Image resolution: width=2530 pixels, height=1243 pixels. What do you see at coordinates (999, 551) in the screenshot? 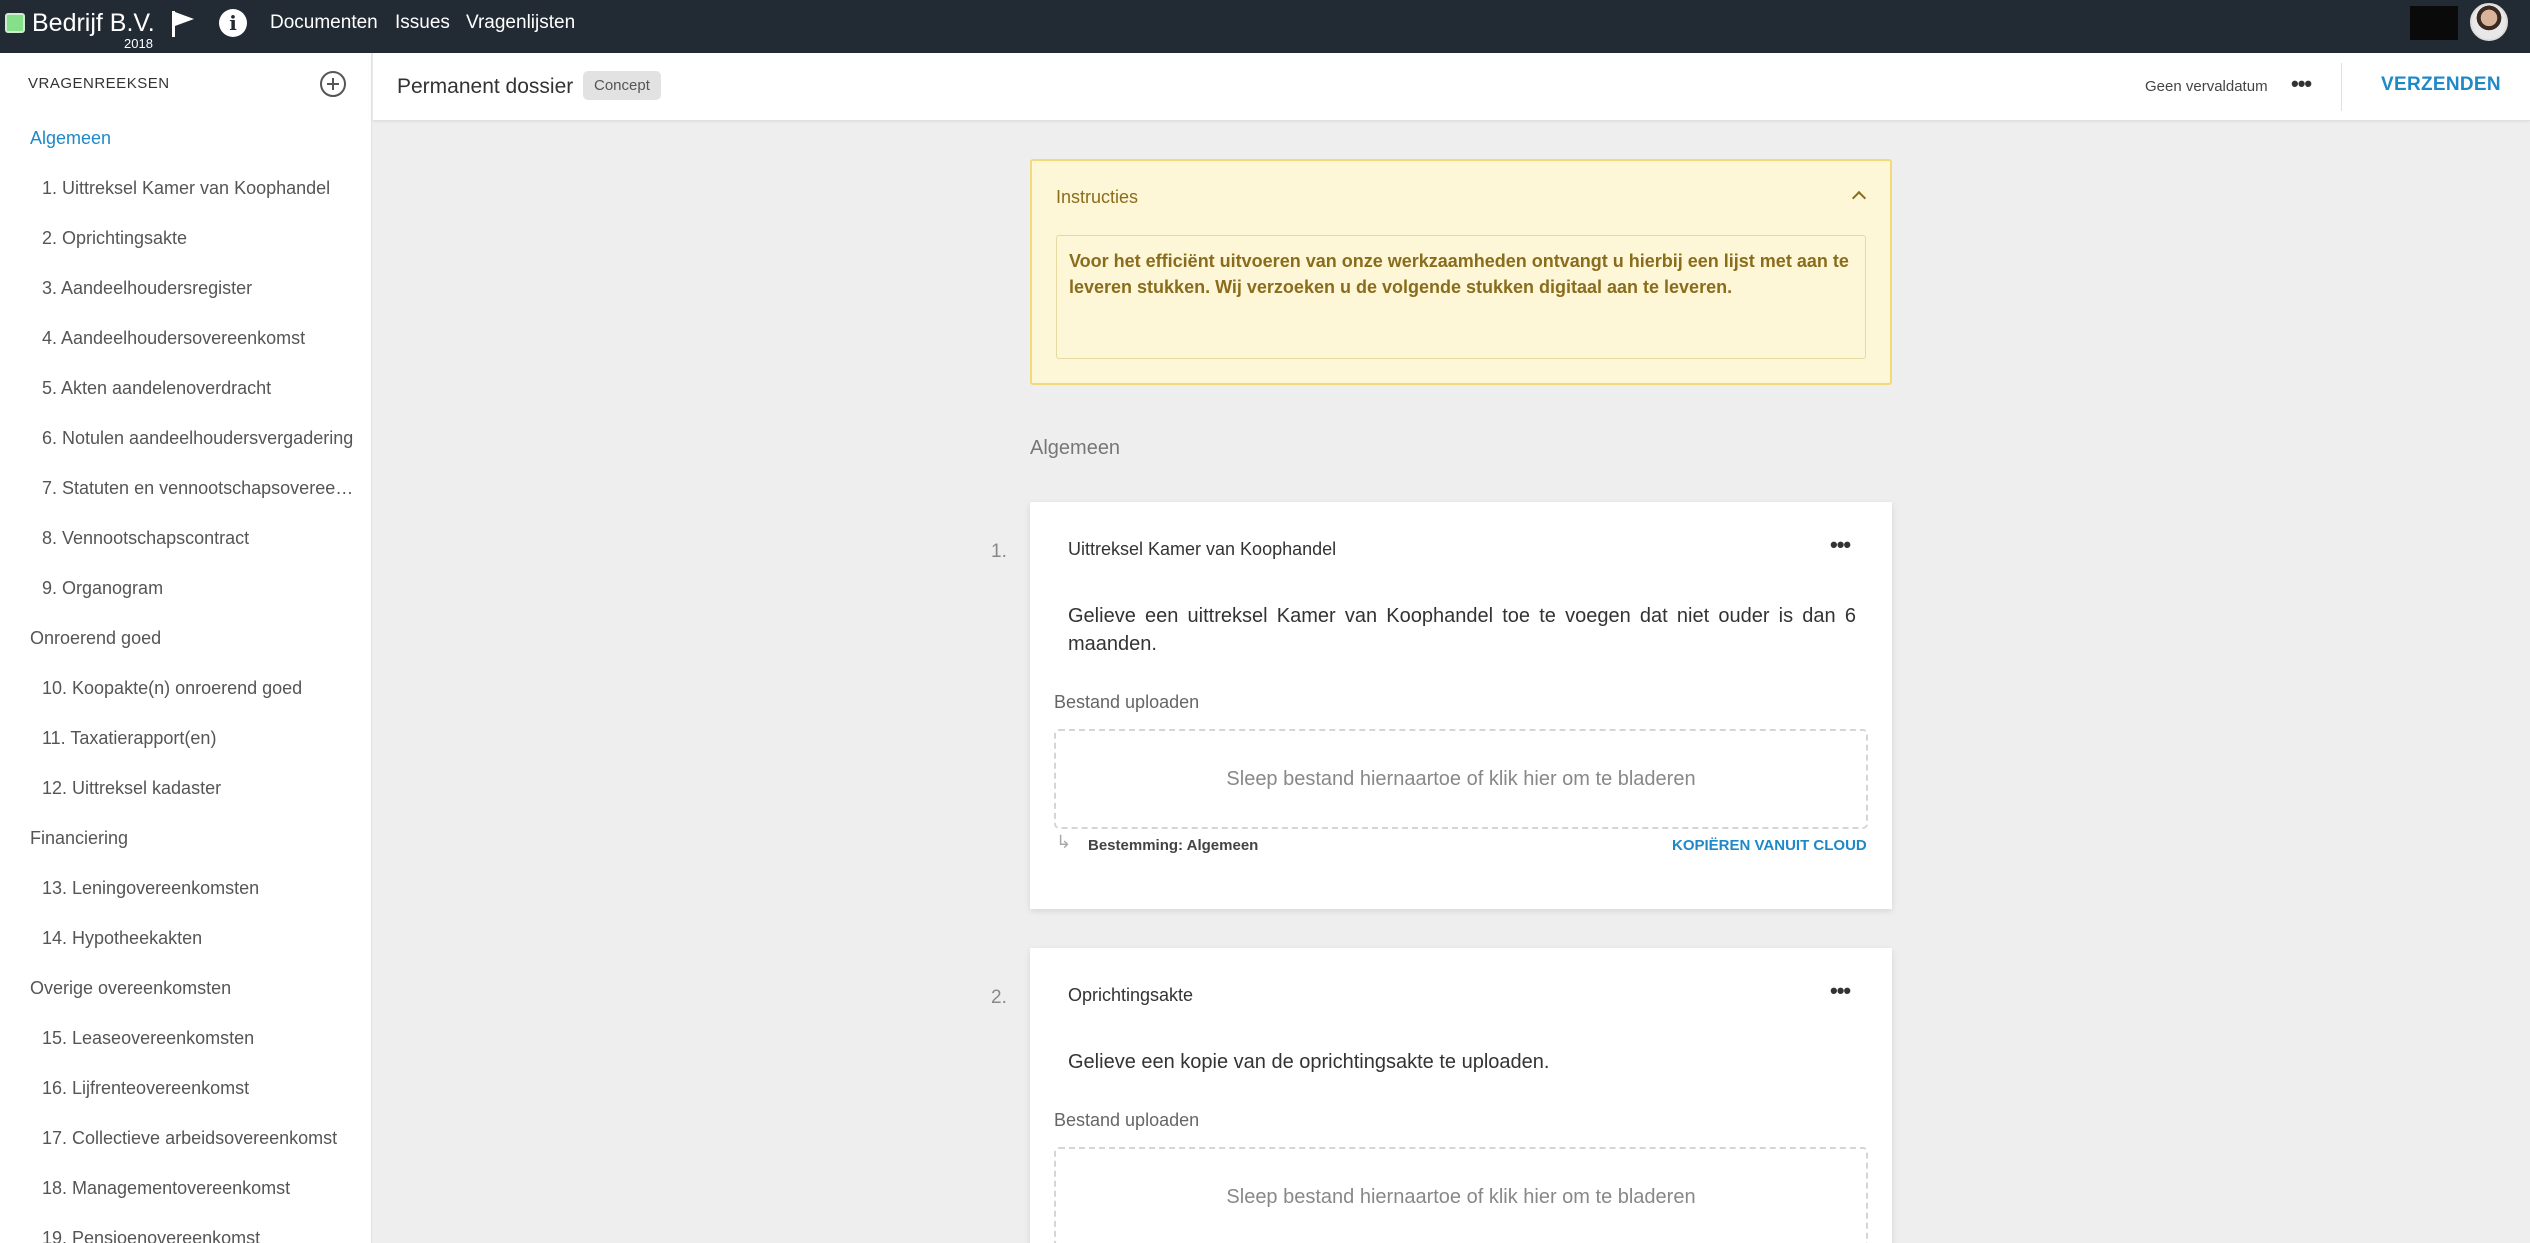
I see `question-number: 1.` at bounding box center [999, 551].